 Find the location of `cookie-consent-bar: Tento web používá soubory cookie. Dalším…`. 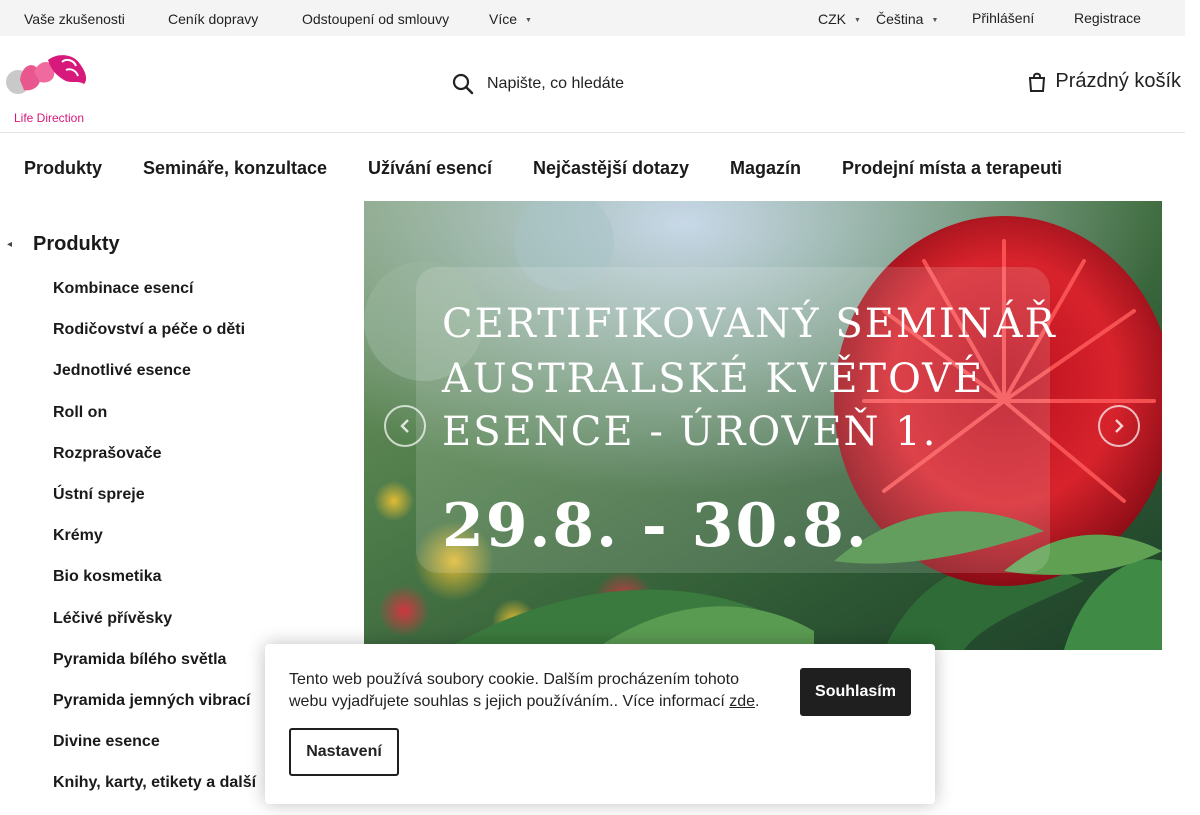

cookie-consent-bar: Tento web používá soubory cookie. Dalším… is located at coordinates (600, 724).